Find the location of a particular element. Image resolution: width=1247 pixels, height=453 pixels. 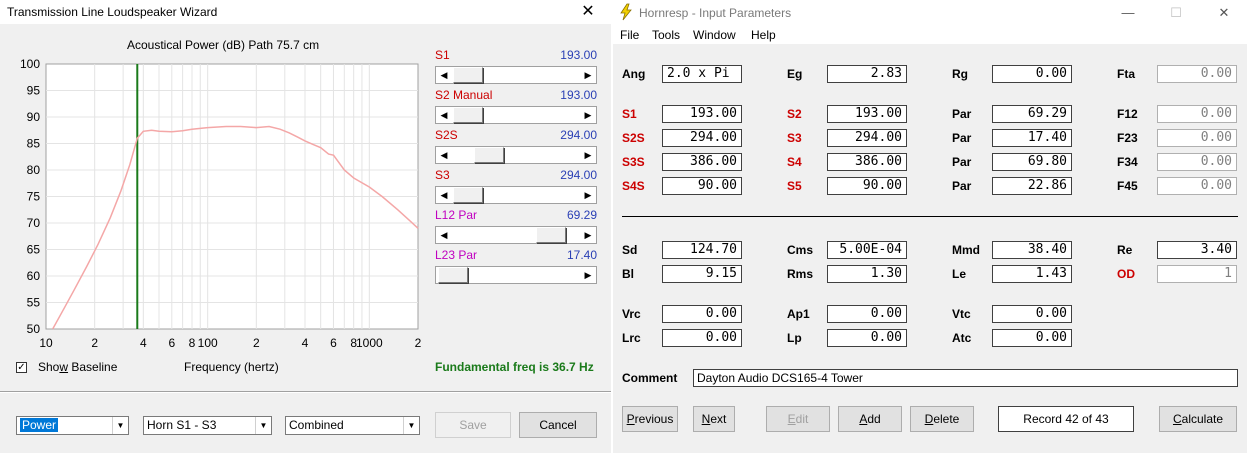

field-sd-d0: 124.70 is located at coordinates (702, 250).